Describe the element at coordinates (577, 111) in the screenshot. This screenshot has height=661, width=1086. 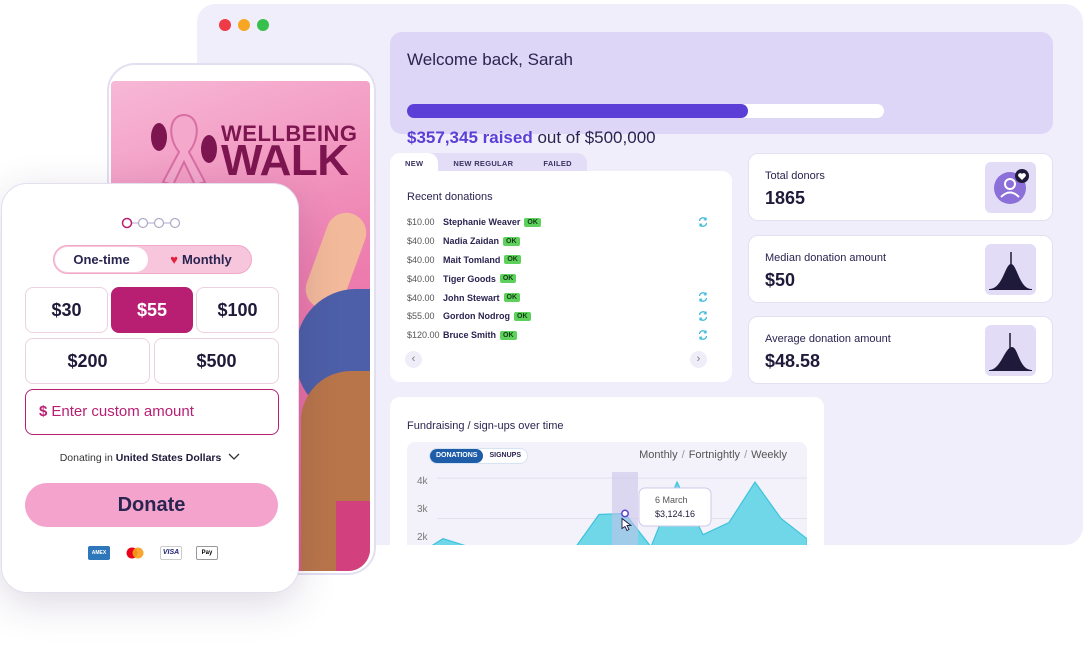
I see `progress-fill` at that location.